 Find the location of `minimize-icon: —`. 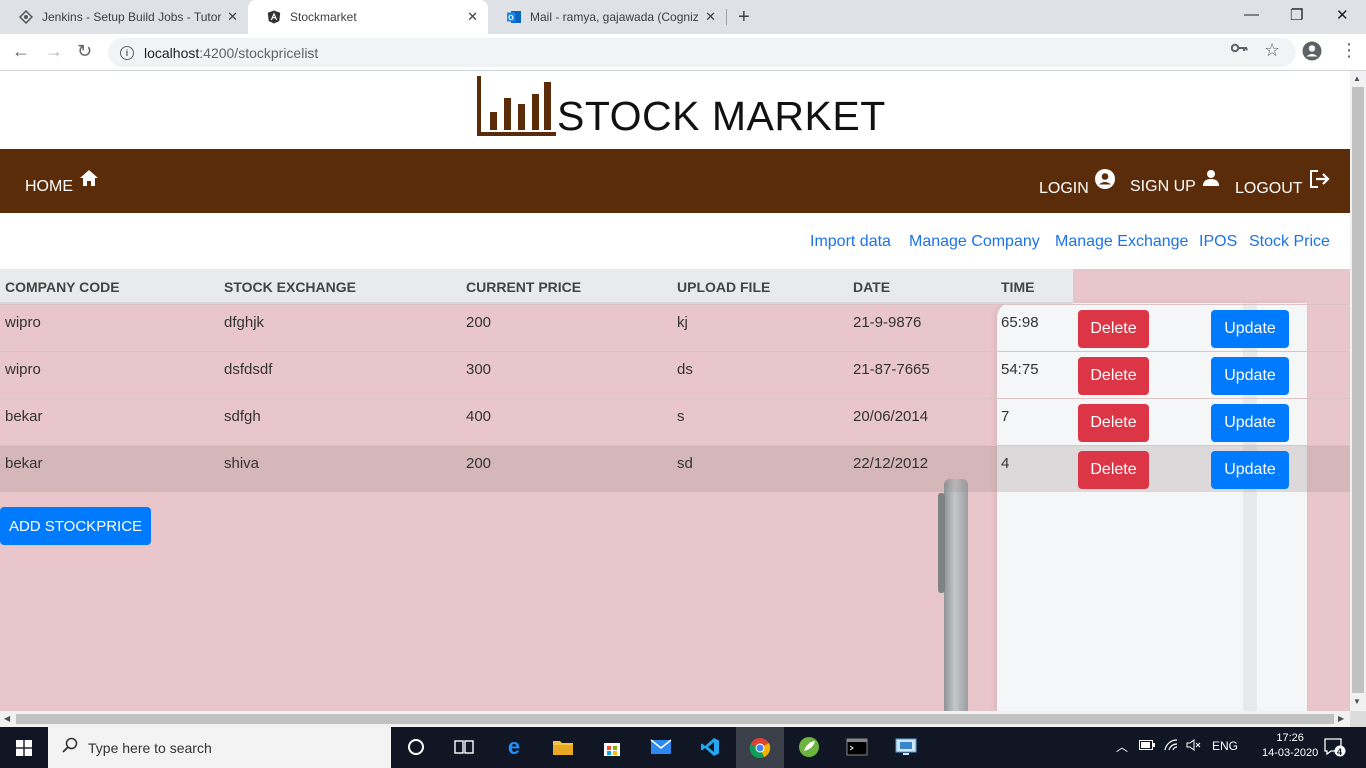

minimize-icon: — is located at coordinates (1251, 14).